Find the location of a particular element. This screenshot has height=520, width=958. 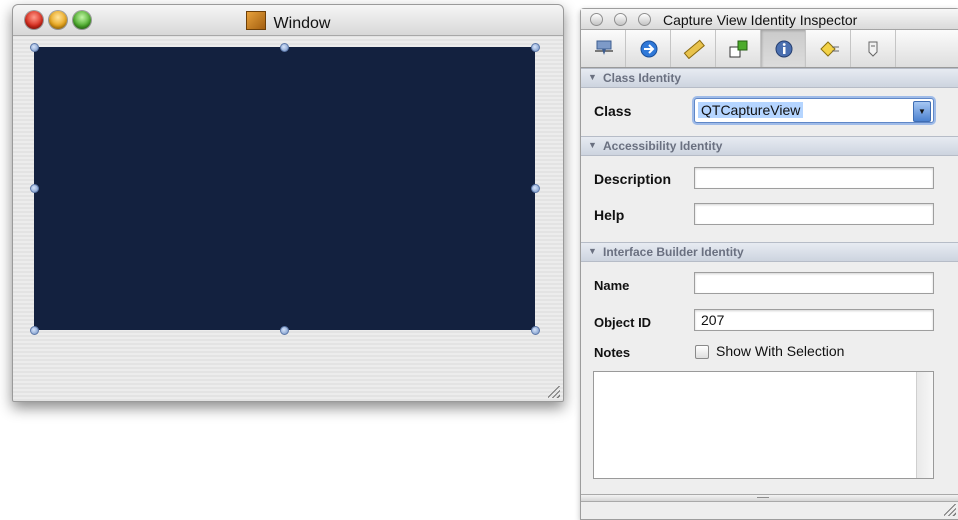

window-titlebar: Window is located at coordinates (288, 20).